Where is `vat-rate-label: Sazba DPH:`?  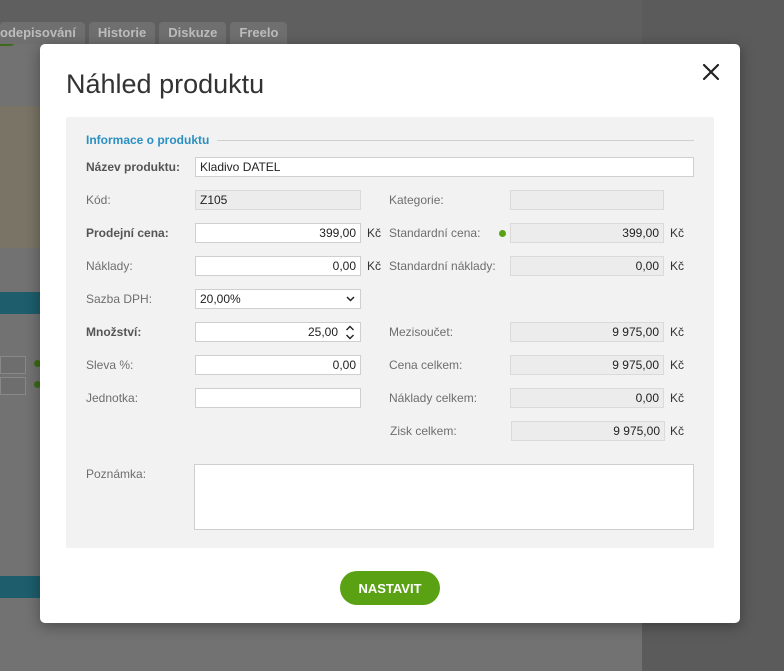
vat-rate-label: Sazba DPH: is located at coordinates (119, 299).